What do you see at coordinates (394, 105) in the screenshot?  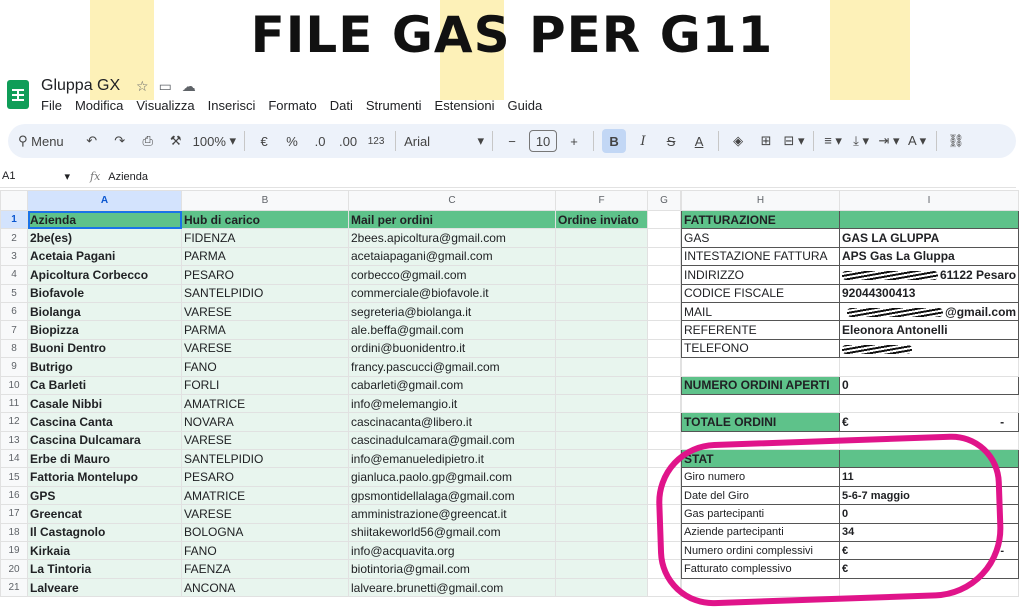 I see `menu-strumenti: Strumenti` at bounding box center [394, 105].